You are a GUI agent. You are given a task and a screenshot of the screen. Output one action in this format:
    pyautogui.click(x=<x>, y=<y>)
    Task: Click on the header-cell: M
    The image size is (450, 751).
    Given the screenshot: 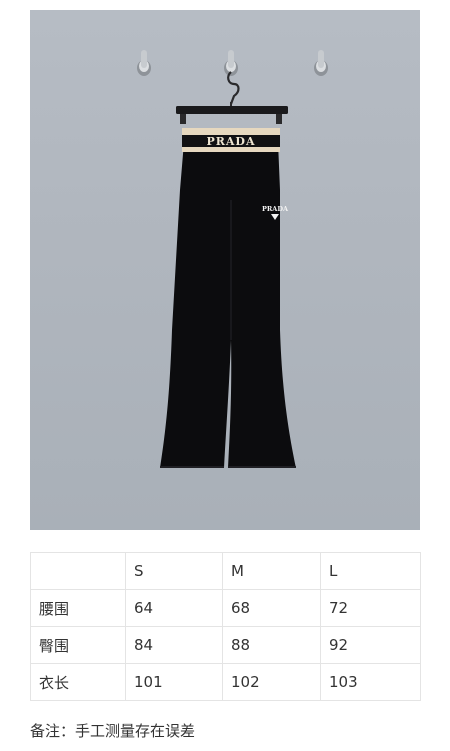 What is the action you would take?
    pyautogui.click(x=271, y=571)
    